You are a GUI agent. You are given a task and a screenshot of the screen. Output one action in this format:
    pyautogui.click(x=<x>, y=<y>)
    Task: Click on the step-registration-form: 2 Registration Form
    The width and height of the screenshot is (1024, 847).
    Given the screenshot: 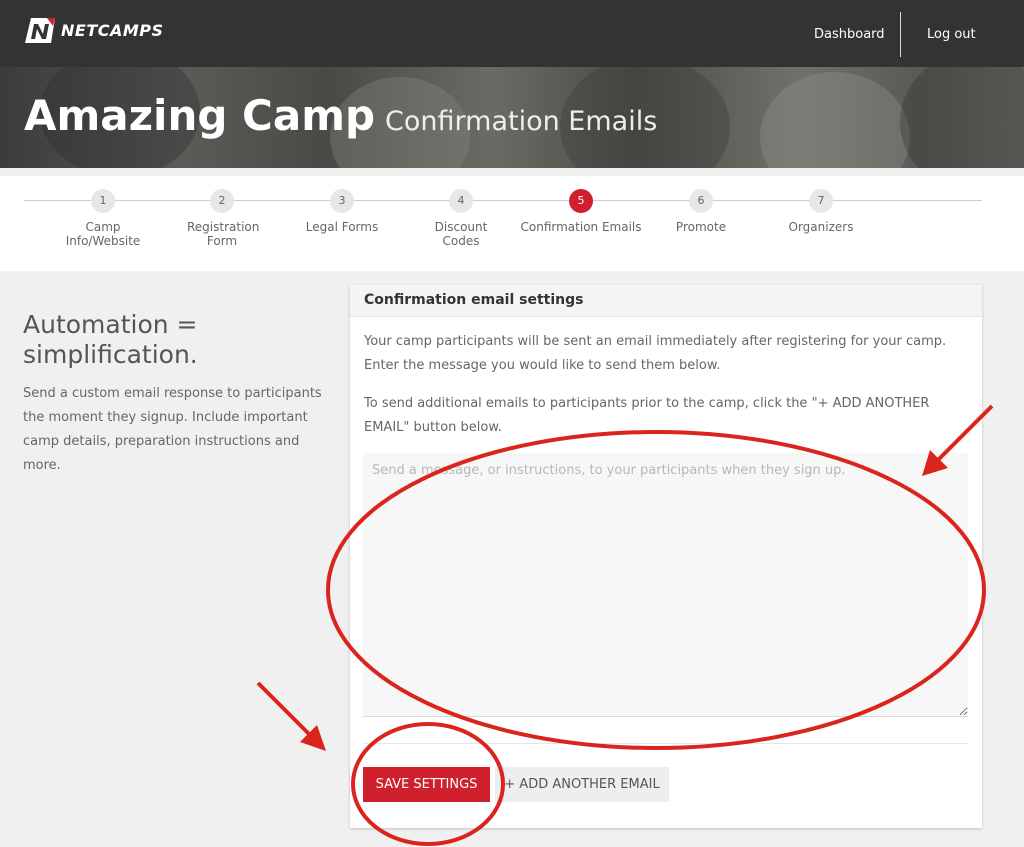 What is the action you would take?
    pyautogui.click(x=222, y=218)
    